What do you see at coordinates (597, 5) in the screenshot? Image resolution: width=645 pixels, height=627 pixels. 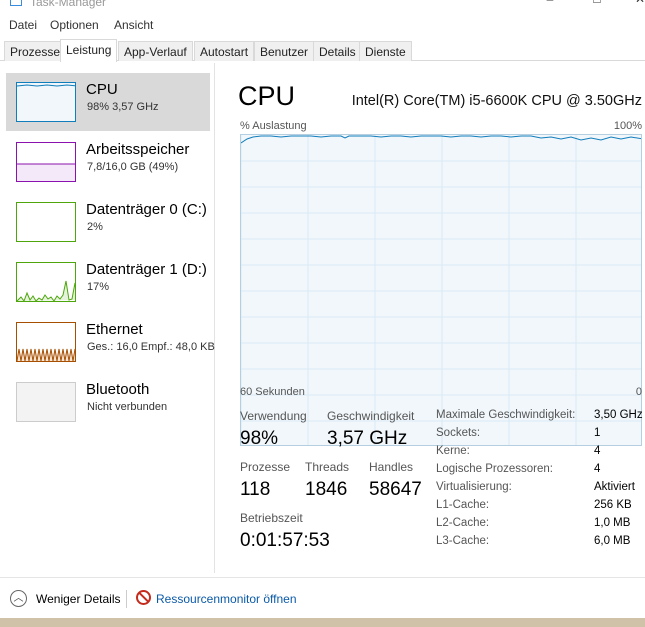 I see `maximize-button: □` at bounding box center [597, 5].